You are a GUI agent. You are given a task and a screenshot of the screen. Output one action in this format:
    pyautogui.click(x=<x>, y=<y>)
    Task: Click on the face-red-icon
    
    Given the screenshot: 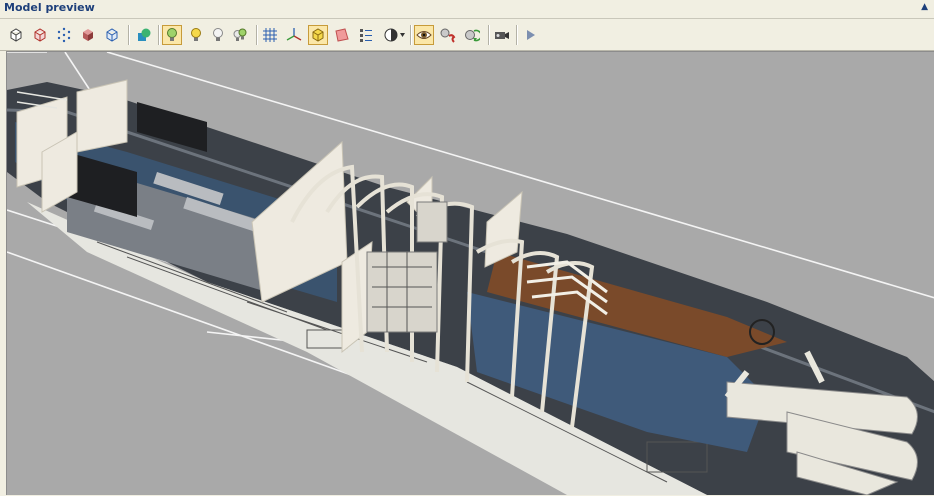 What is the action you would take?
    pyautogui.click(x=342, y=35)
    